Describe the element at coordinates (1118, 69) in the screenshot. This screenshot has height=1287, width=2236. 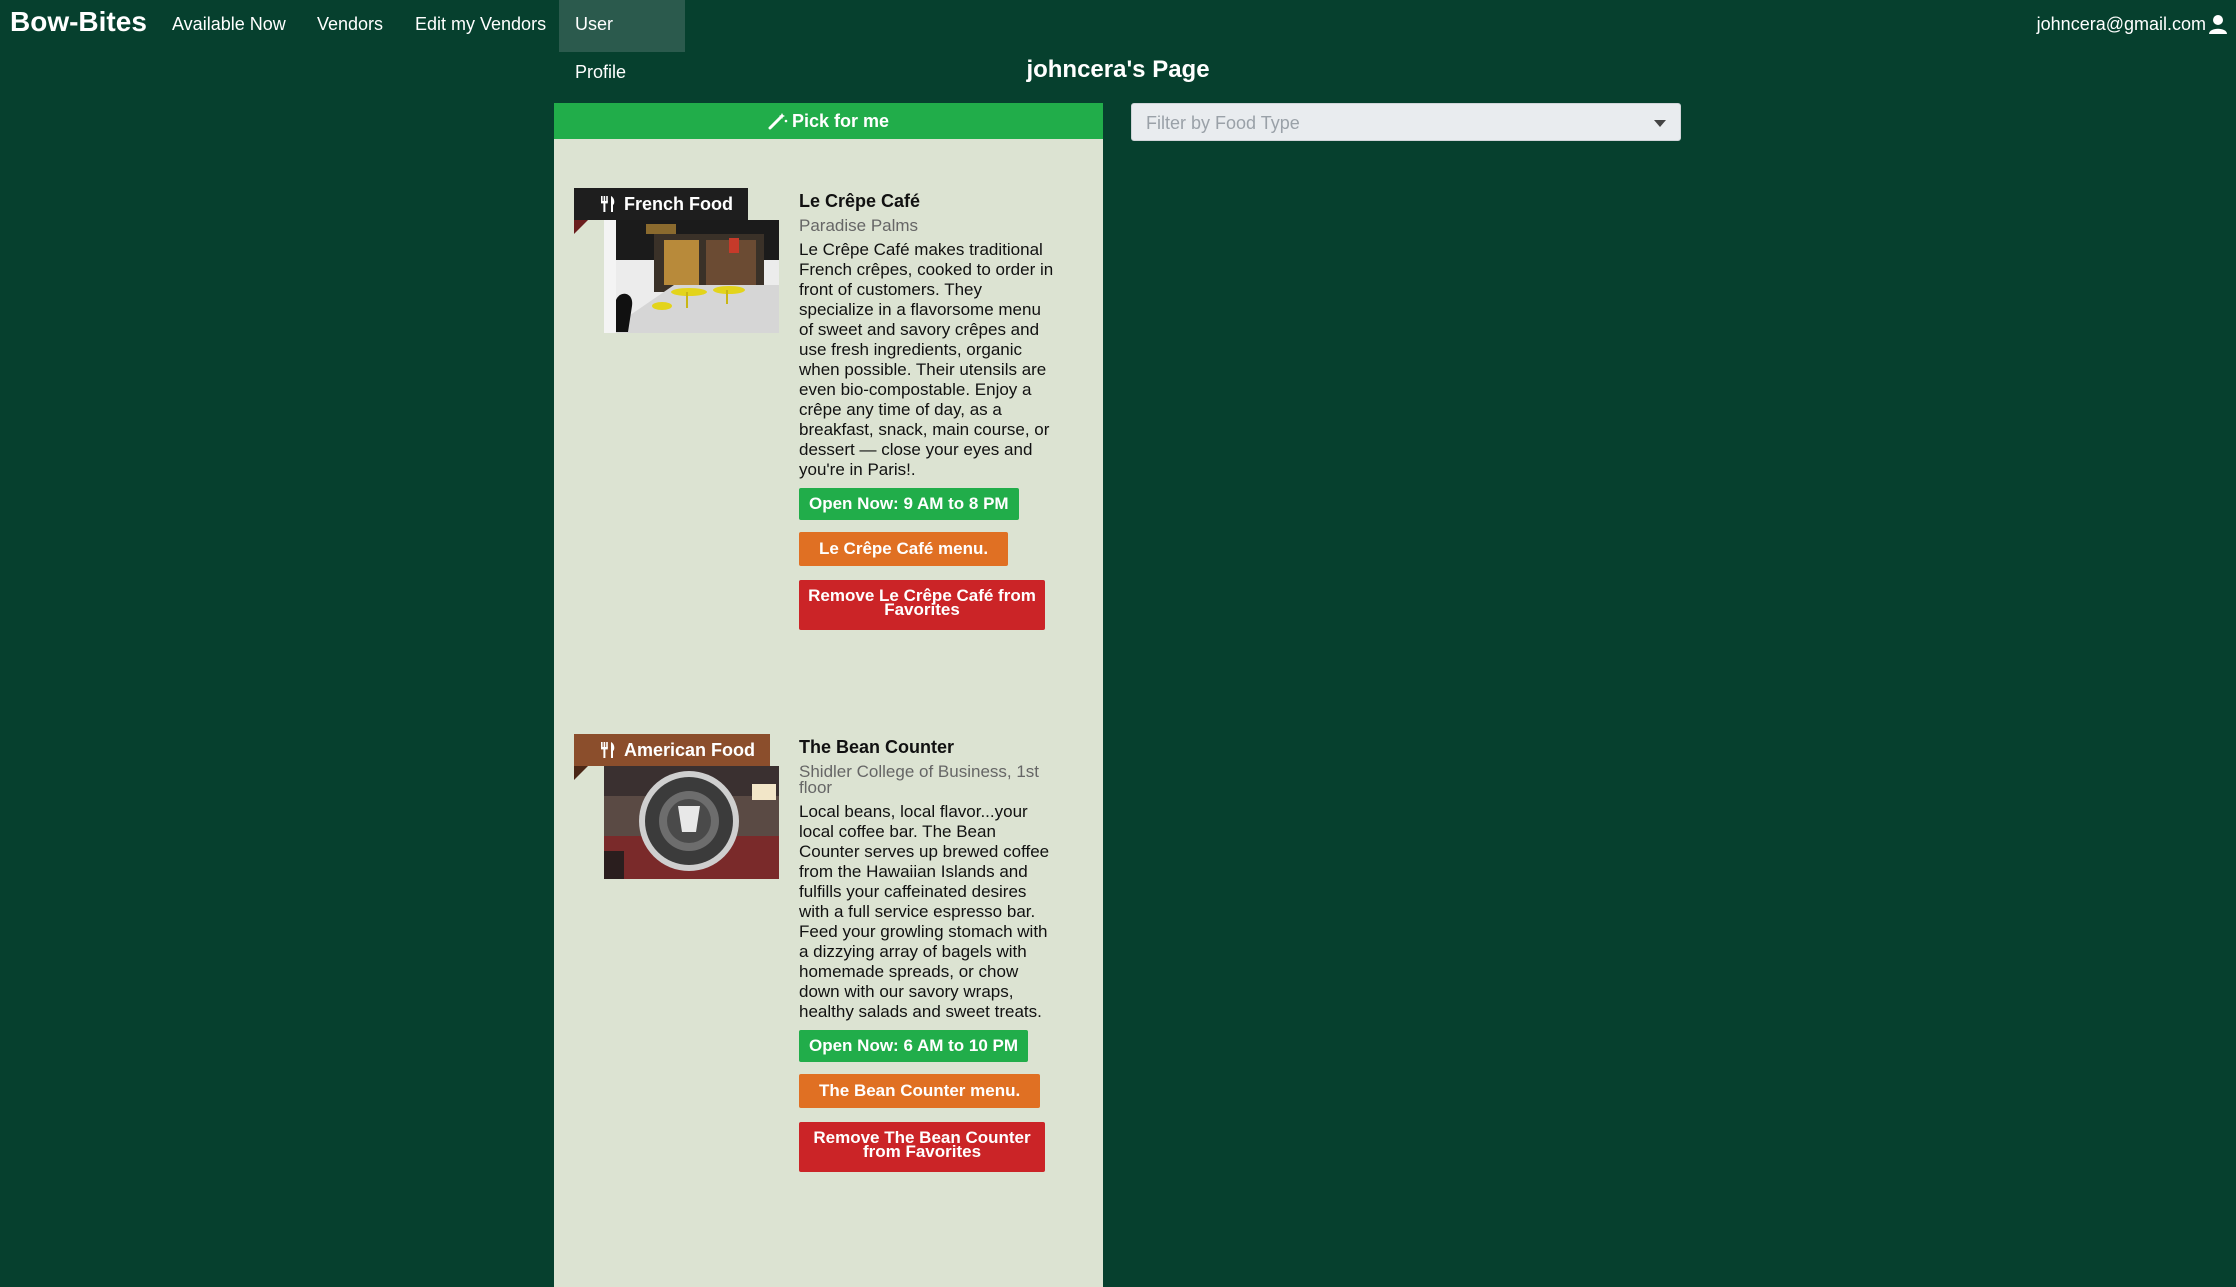
I see `page-title: johncera's Page` at that location.